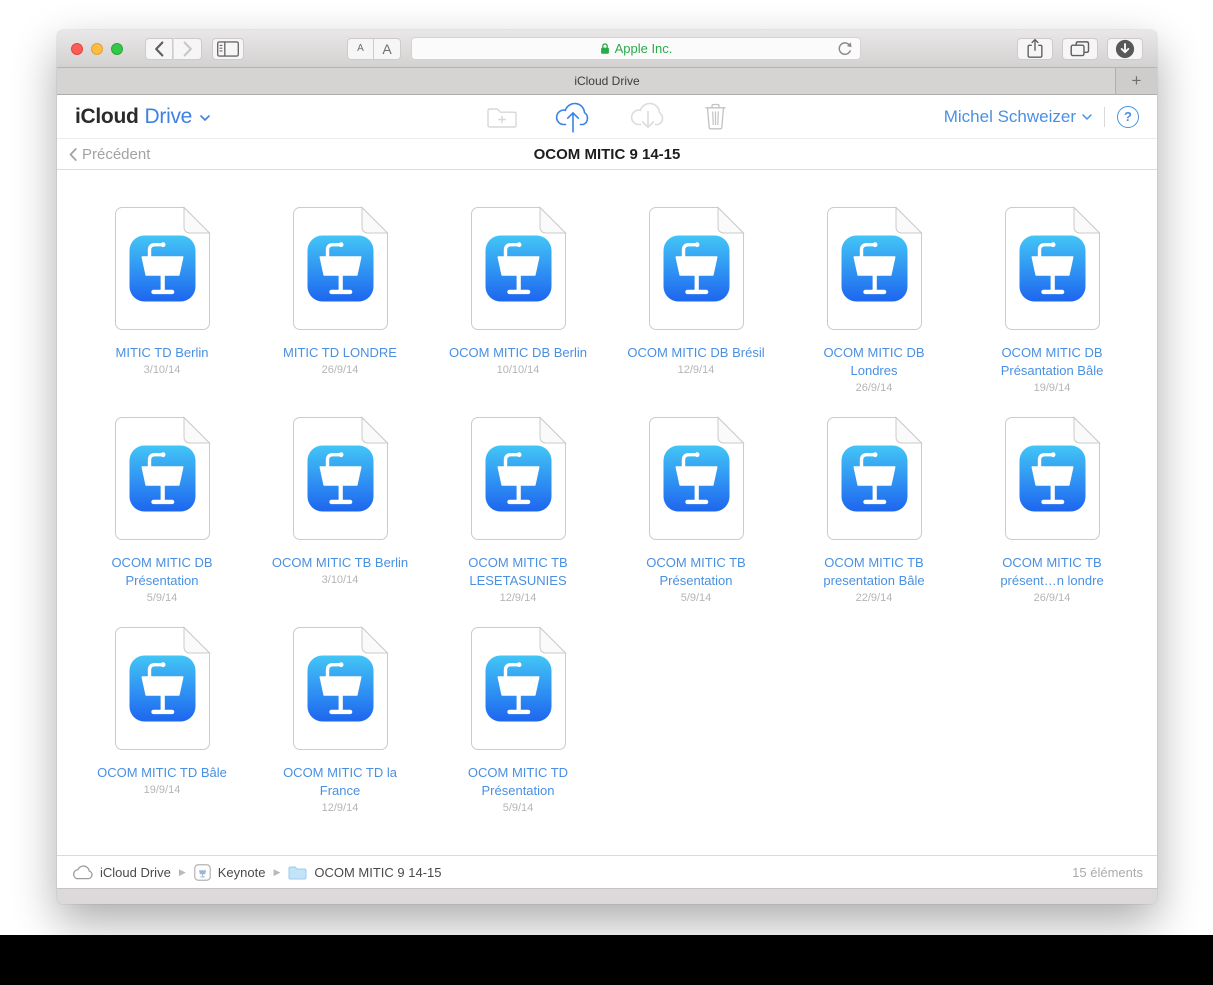 The height and width of the screenshot is (985, 1213). I want to click on file-name: OCOM MITIC TB presentation Bâle, so click(874, 572).